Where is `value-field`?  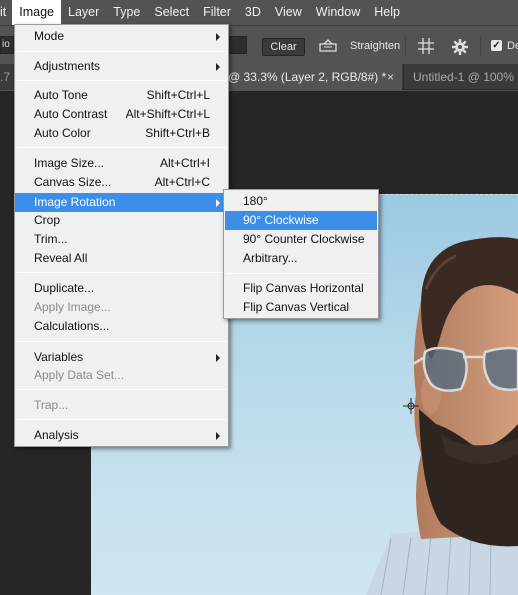 value-field is located at coordinates (237, 45).